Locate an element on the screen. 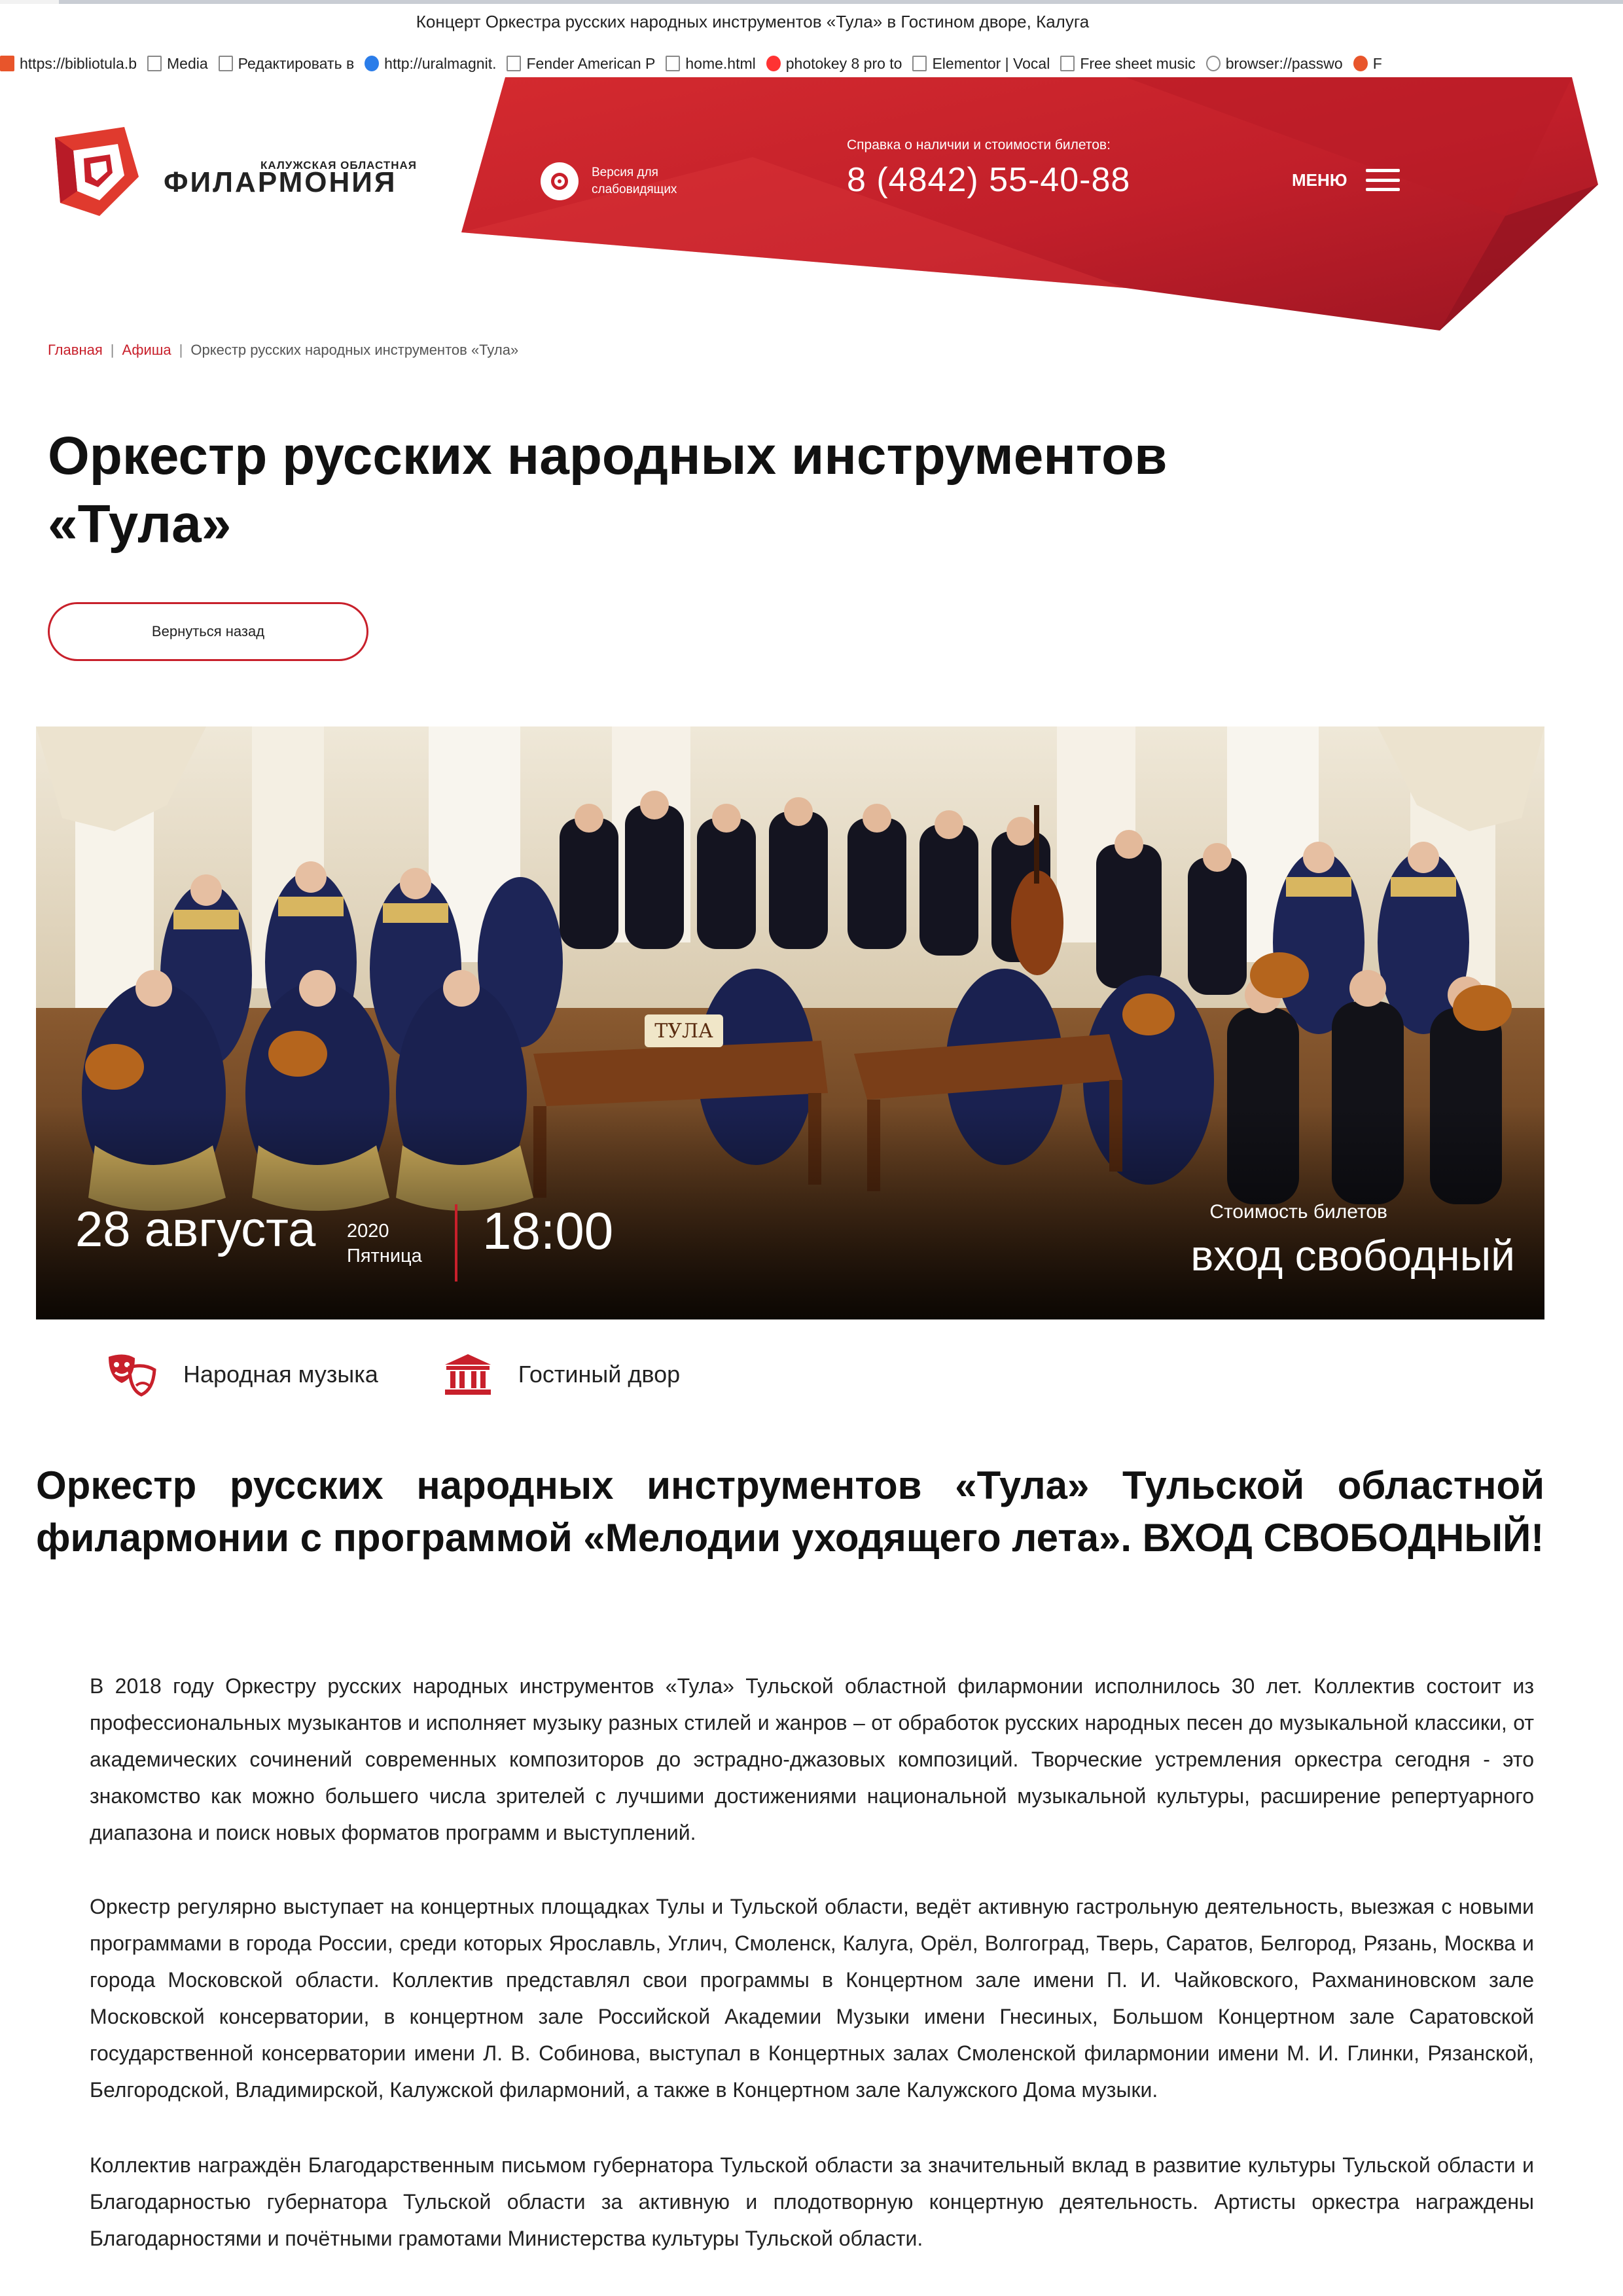  bookmark-label: https://bibliotula.b is located at coordinates (78, 63).